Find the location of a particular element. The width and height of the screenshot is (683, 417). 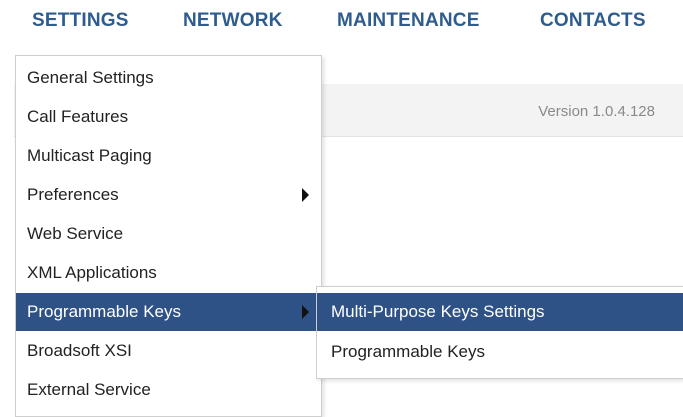

menu-item-label: Broadsoft XSI is located at coordinates (79, 350).